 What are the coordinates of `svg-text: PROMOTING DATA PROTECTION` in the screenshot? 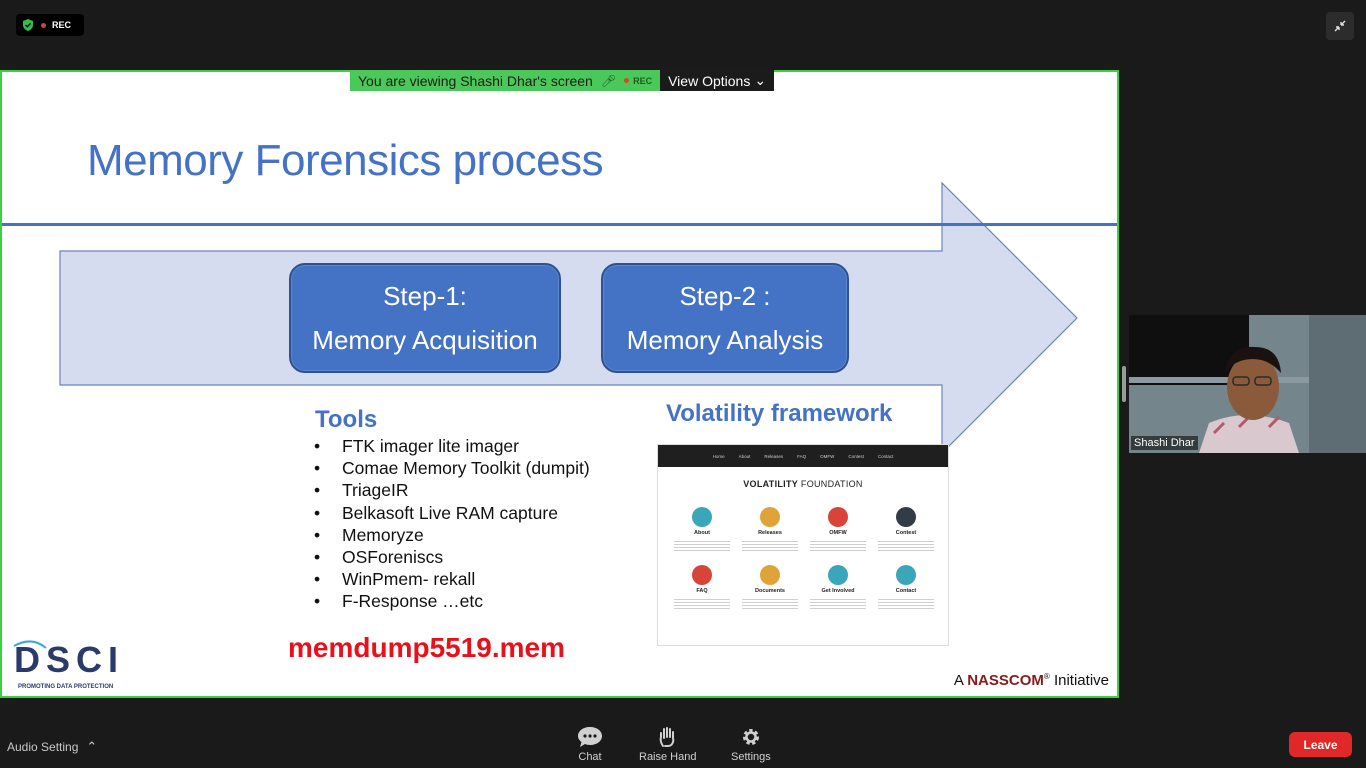 It's located at (65, 687).